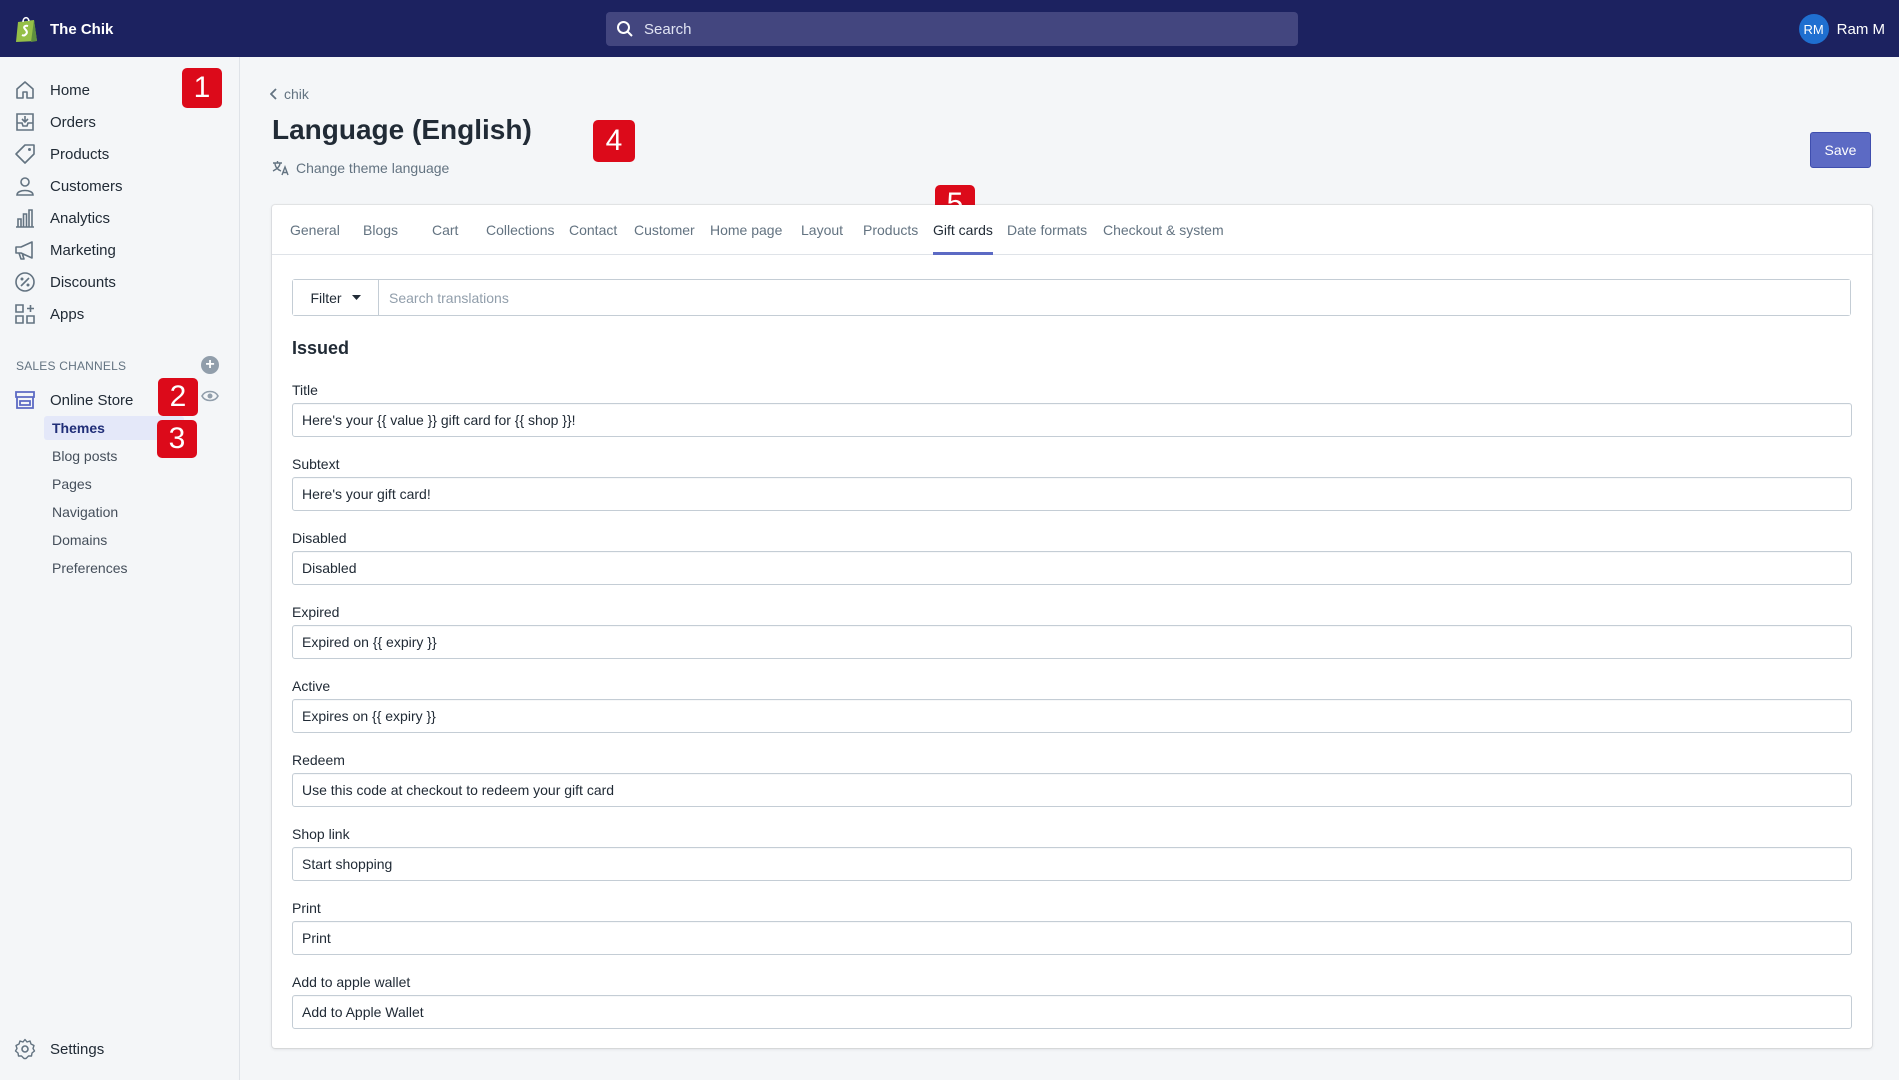 Image resolution: width=1899 pixels, height=1080 pixels. What do you see at coordinates (380, 238) in the screenshot?
I see `tab-blogs: Blogs` at bounding box center [380, 238].